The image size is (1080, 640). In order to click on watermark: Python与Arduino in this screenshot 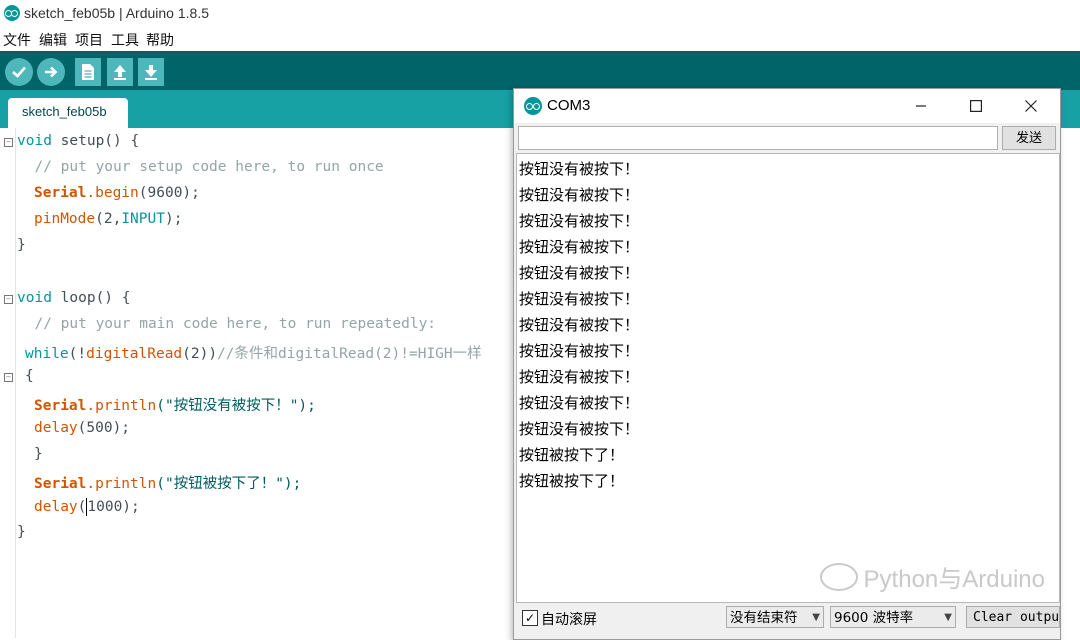, I will do `click(932, 576)`.